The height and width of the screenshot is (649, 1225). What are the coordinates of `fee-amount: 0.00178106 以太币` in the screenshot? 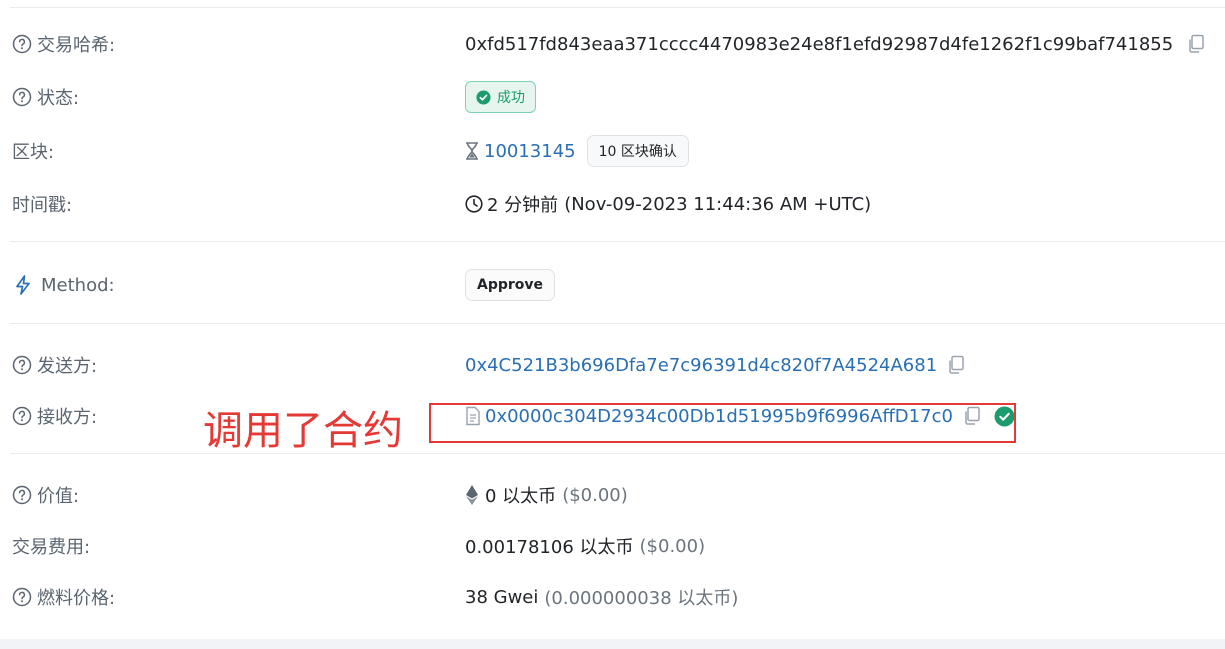 It's located at (549, 547).